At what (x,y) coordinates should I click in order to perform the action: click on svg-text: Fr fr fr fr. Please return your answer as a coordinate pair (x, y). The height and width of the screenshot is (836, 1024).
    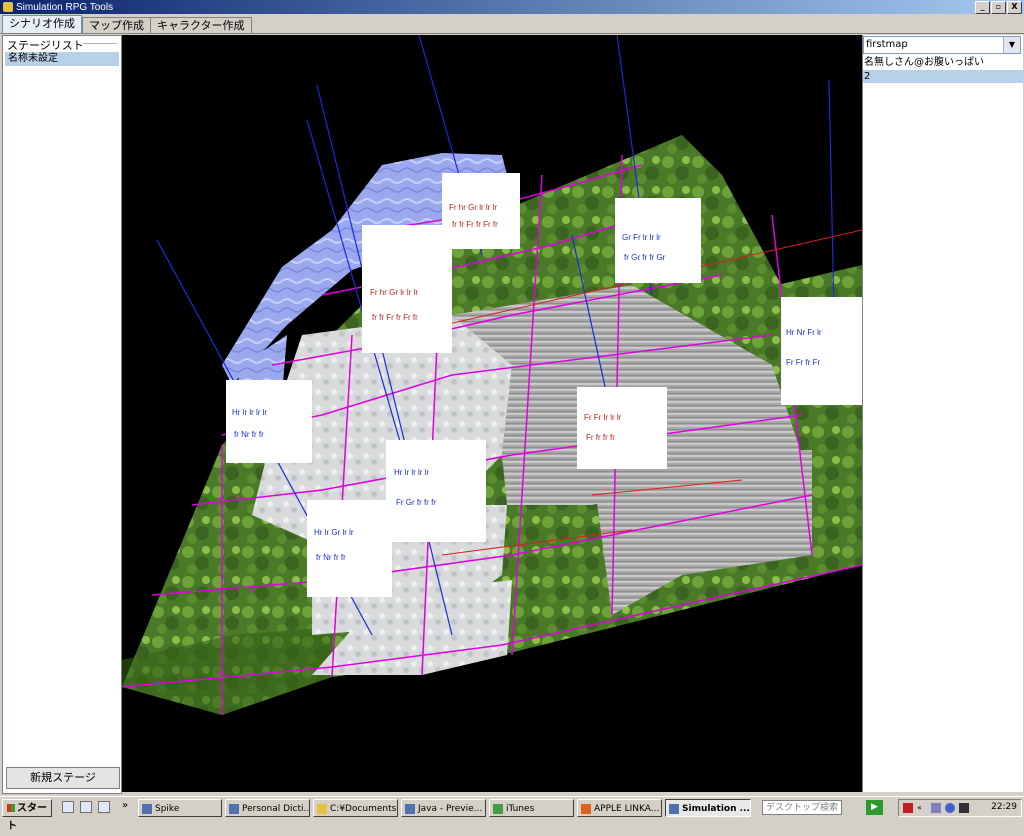
    Looking at the image, I should click on (600, 437).